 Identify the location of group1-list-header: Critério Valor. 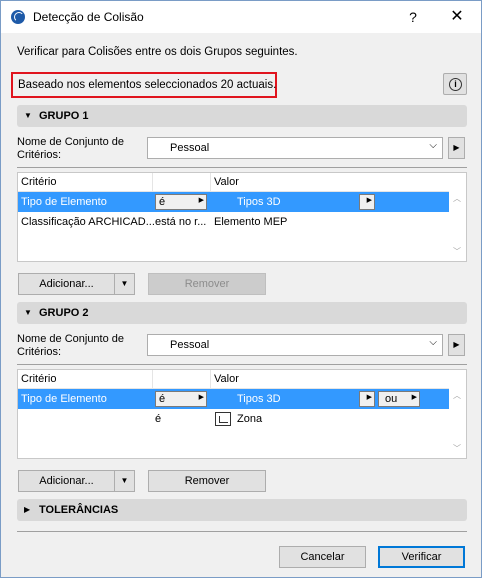
(233, 182).